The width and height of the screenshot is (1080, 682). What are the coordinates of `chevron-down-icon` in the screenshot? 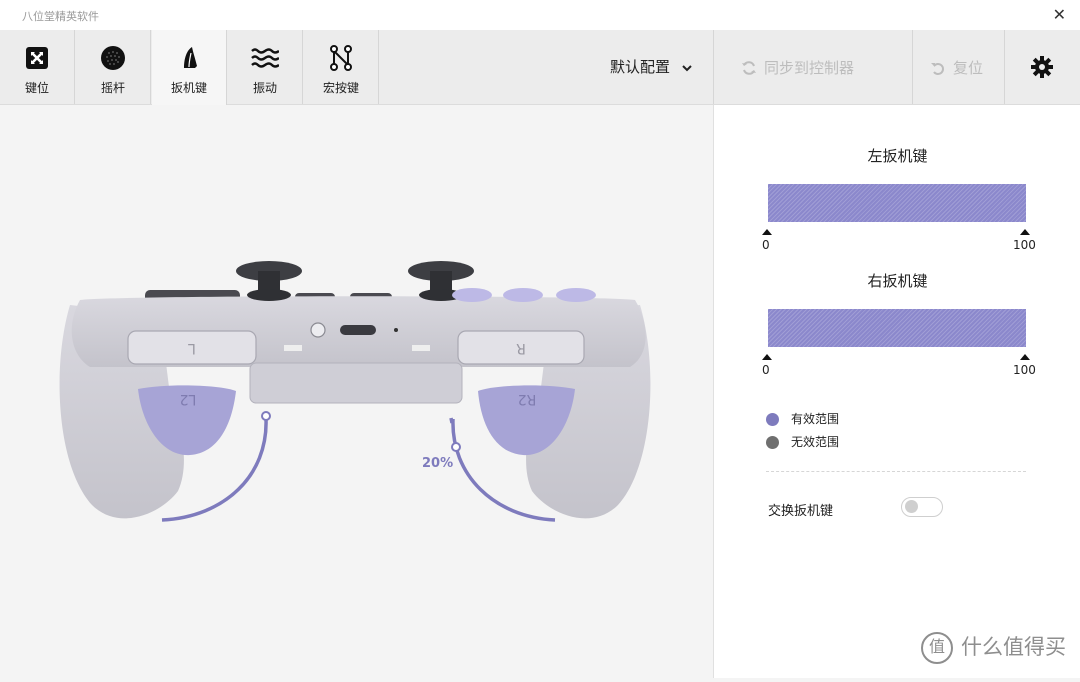 It's located at (687, 67).